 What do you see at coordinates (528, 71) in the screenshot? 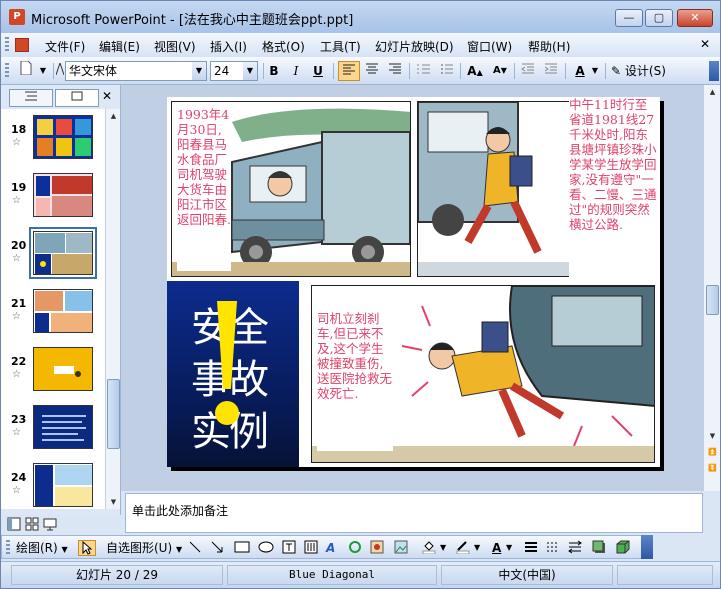
I see `decrease-indent-icon` at bounding box center [528, 71].